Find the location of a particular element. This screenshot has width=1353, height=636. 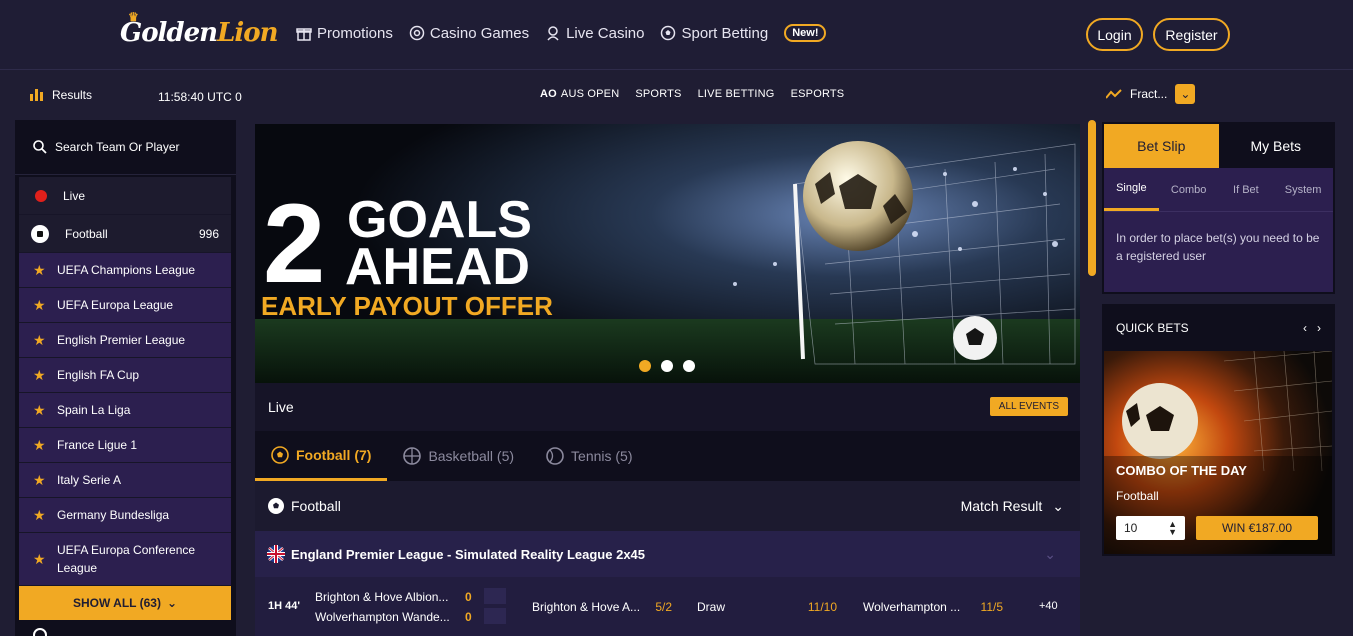

tab-football: Football (7) is located at coordinates (321, 456).